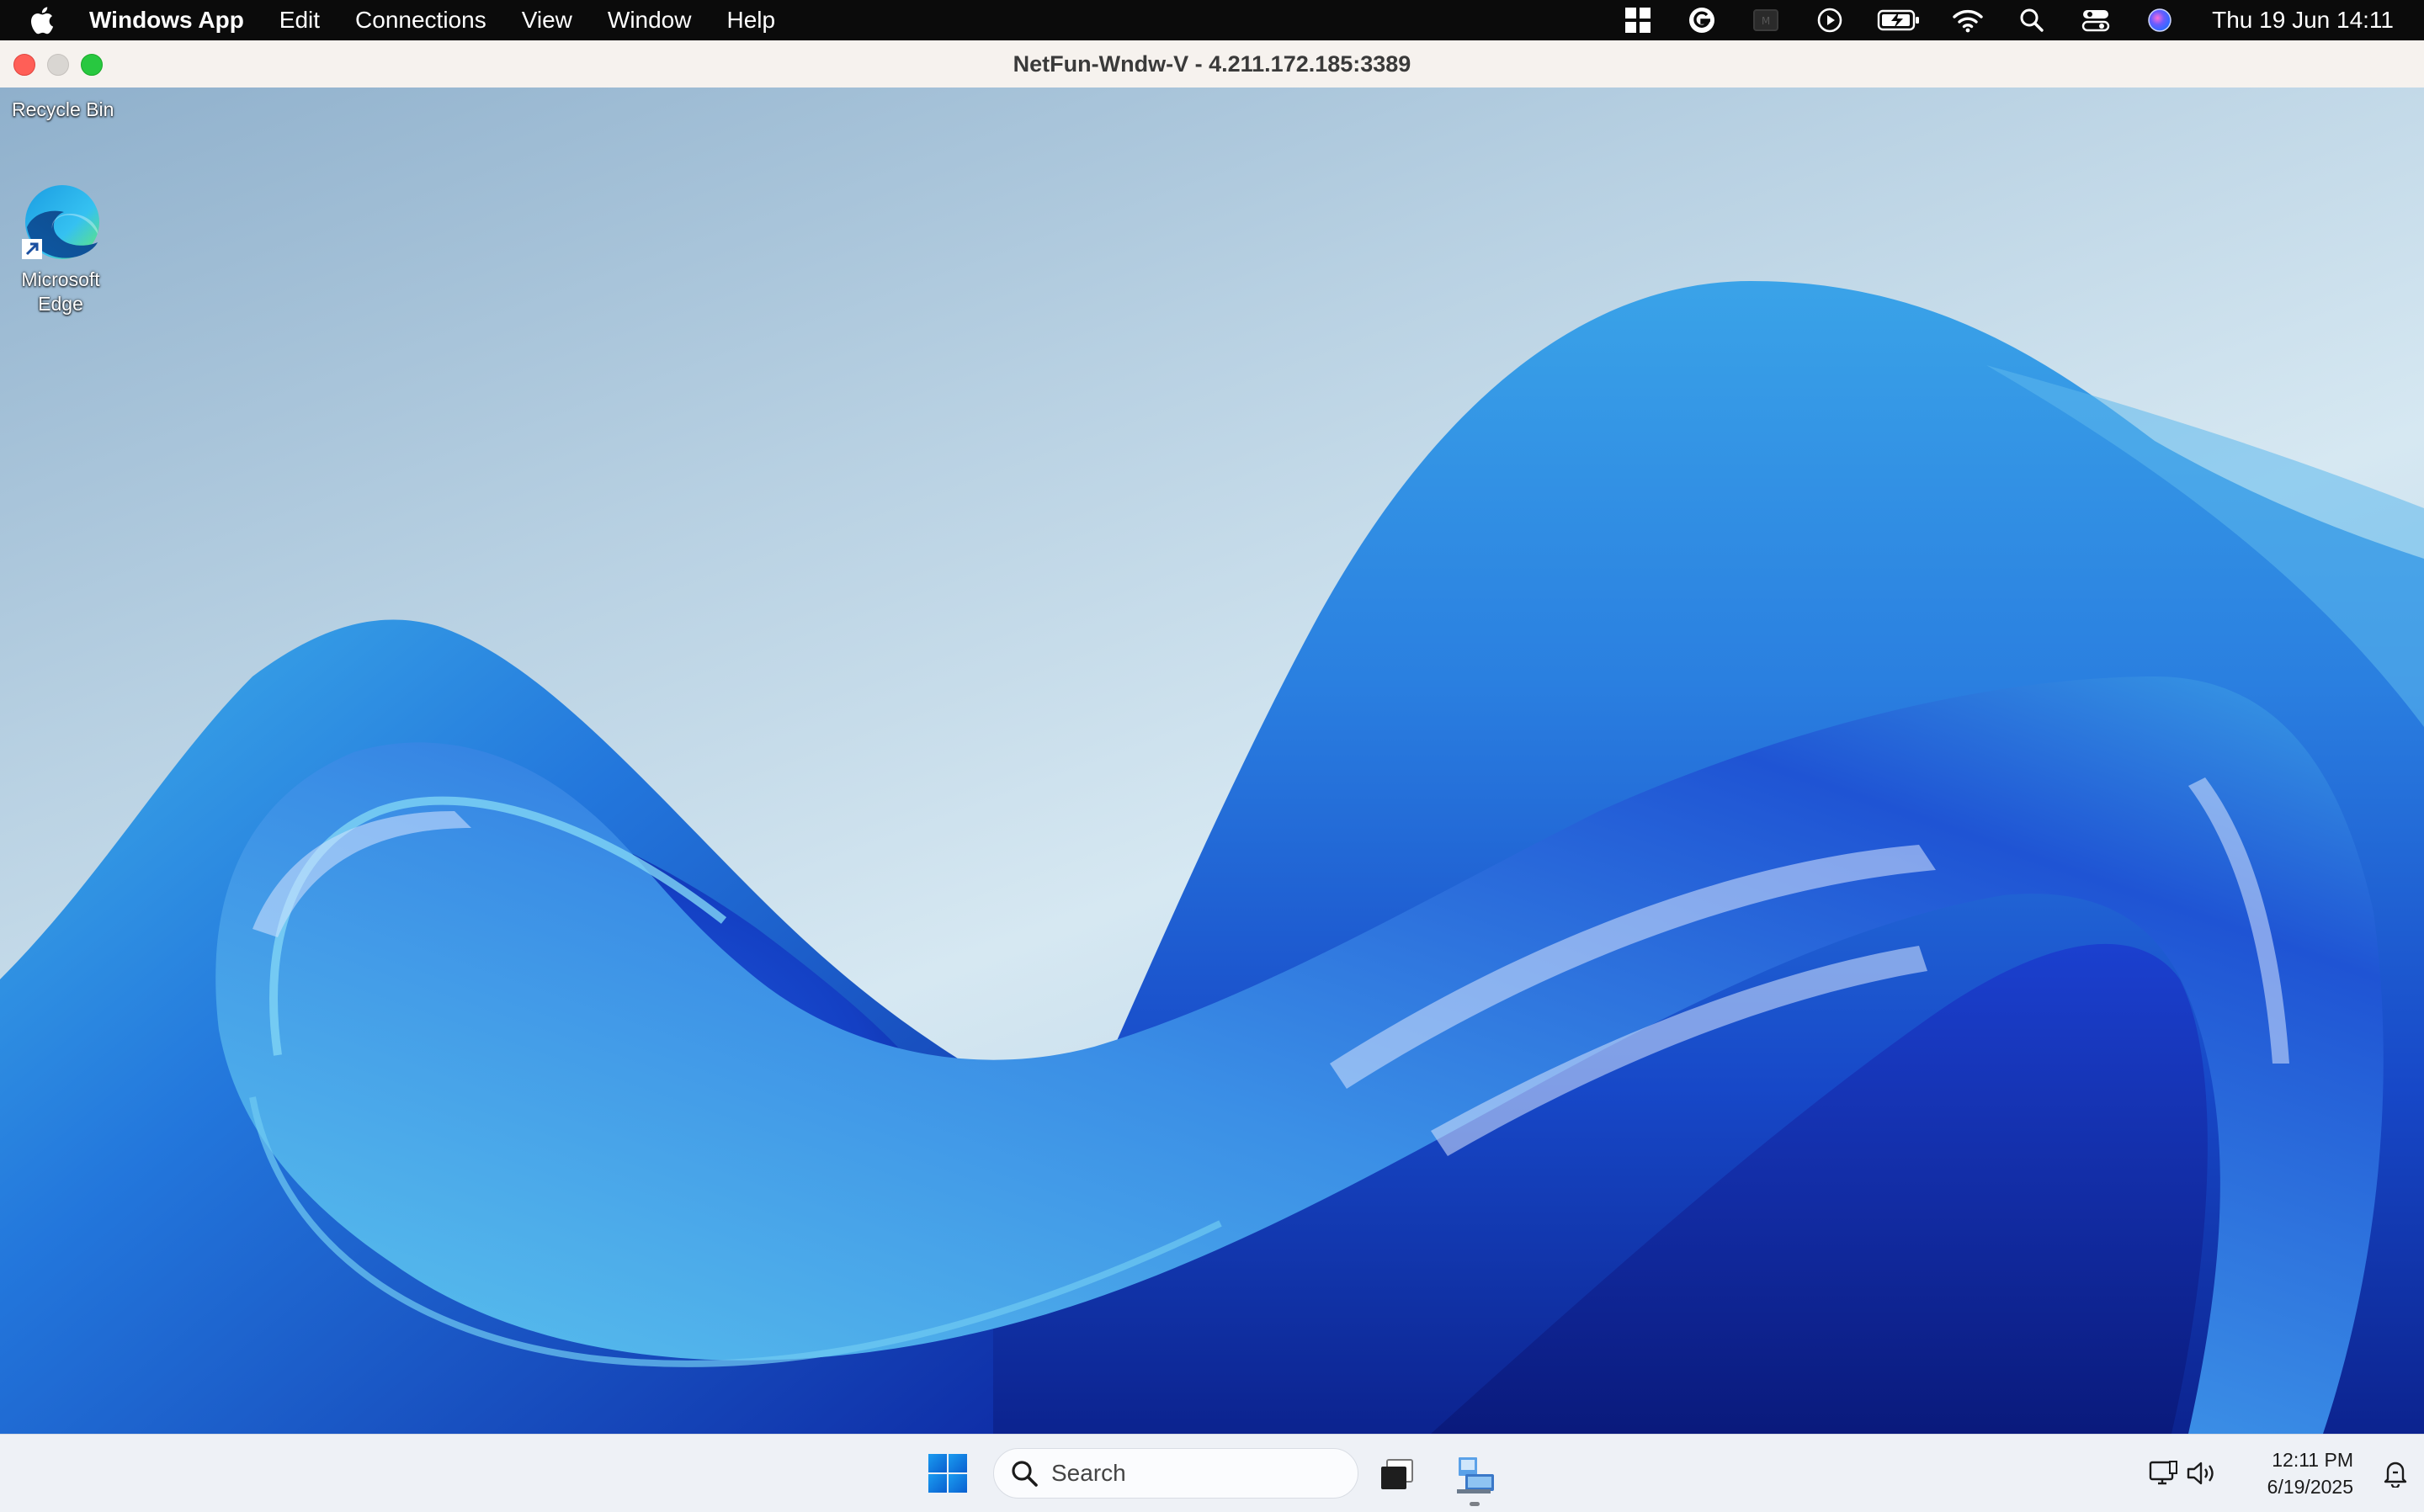  I want to click on battery-charging-icon, so click(1899, 20).